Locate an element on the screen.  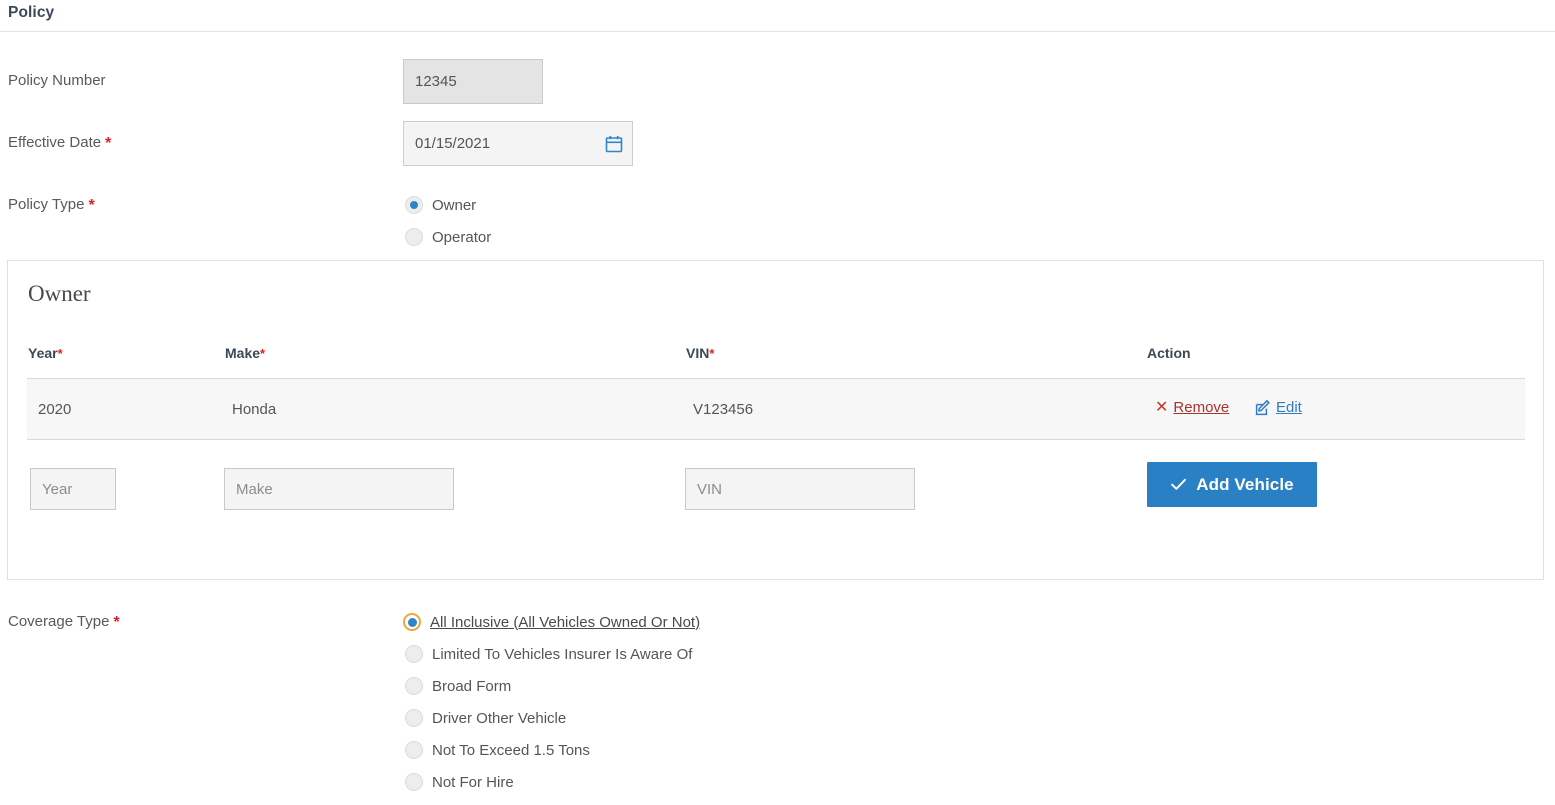
page-title: Policy is located at coordinates (31, 12).